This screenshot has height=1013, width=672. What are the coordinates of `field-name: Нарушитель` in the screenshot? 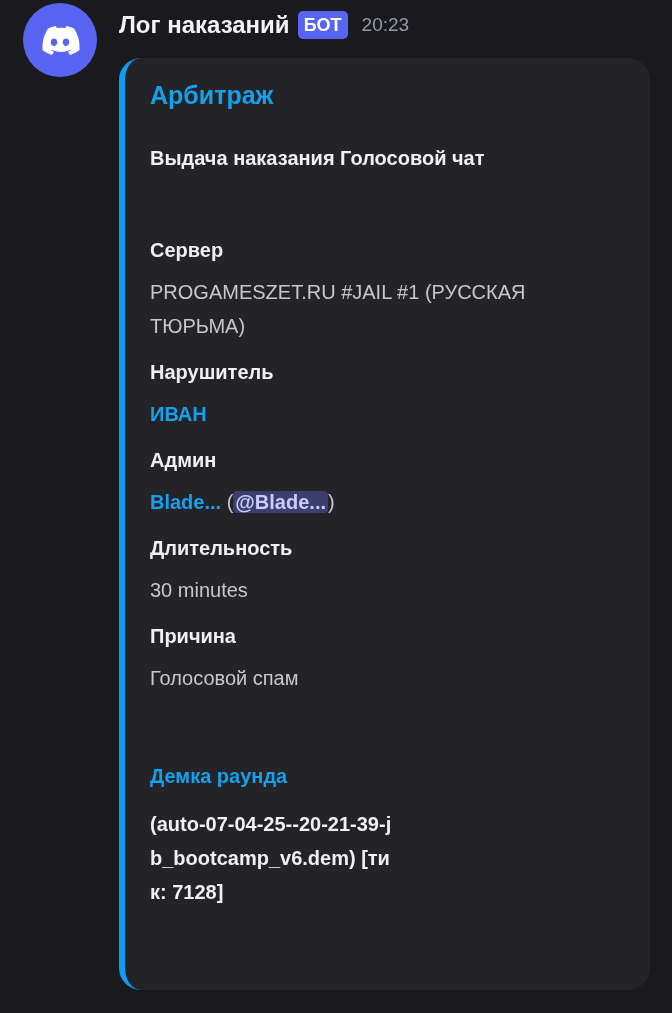 It's located at (212, 372).